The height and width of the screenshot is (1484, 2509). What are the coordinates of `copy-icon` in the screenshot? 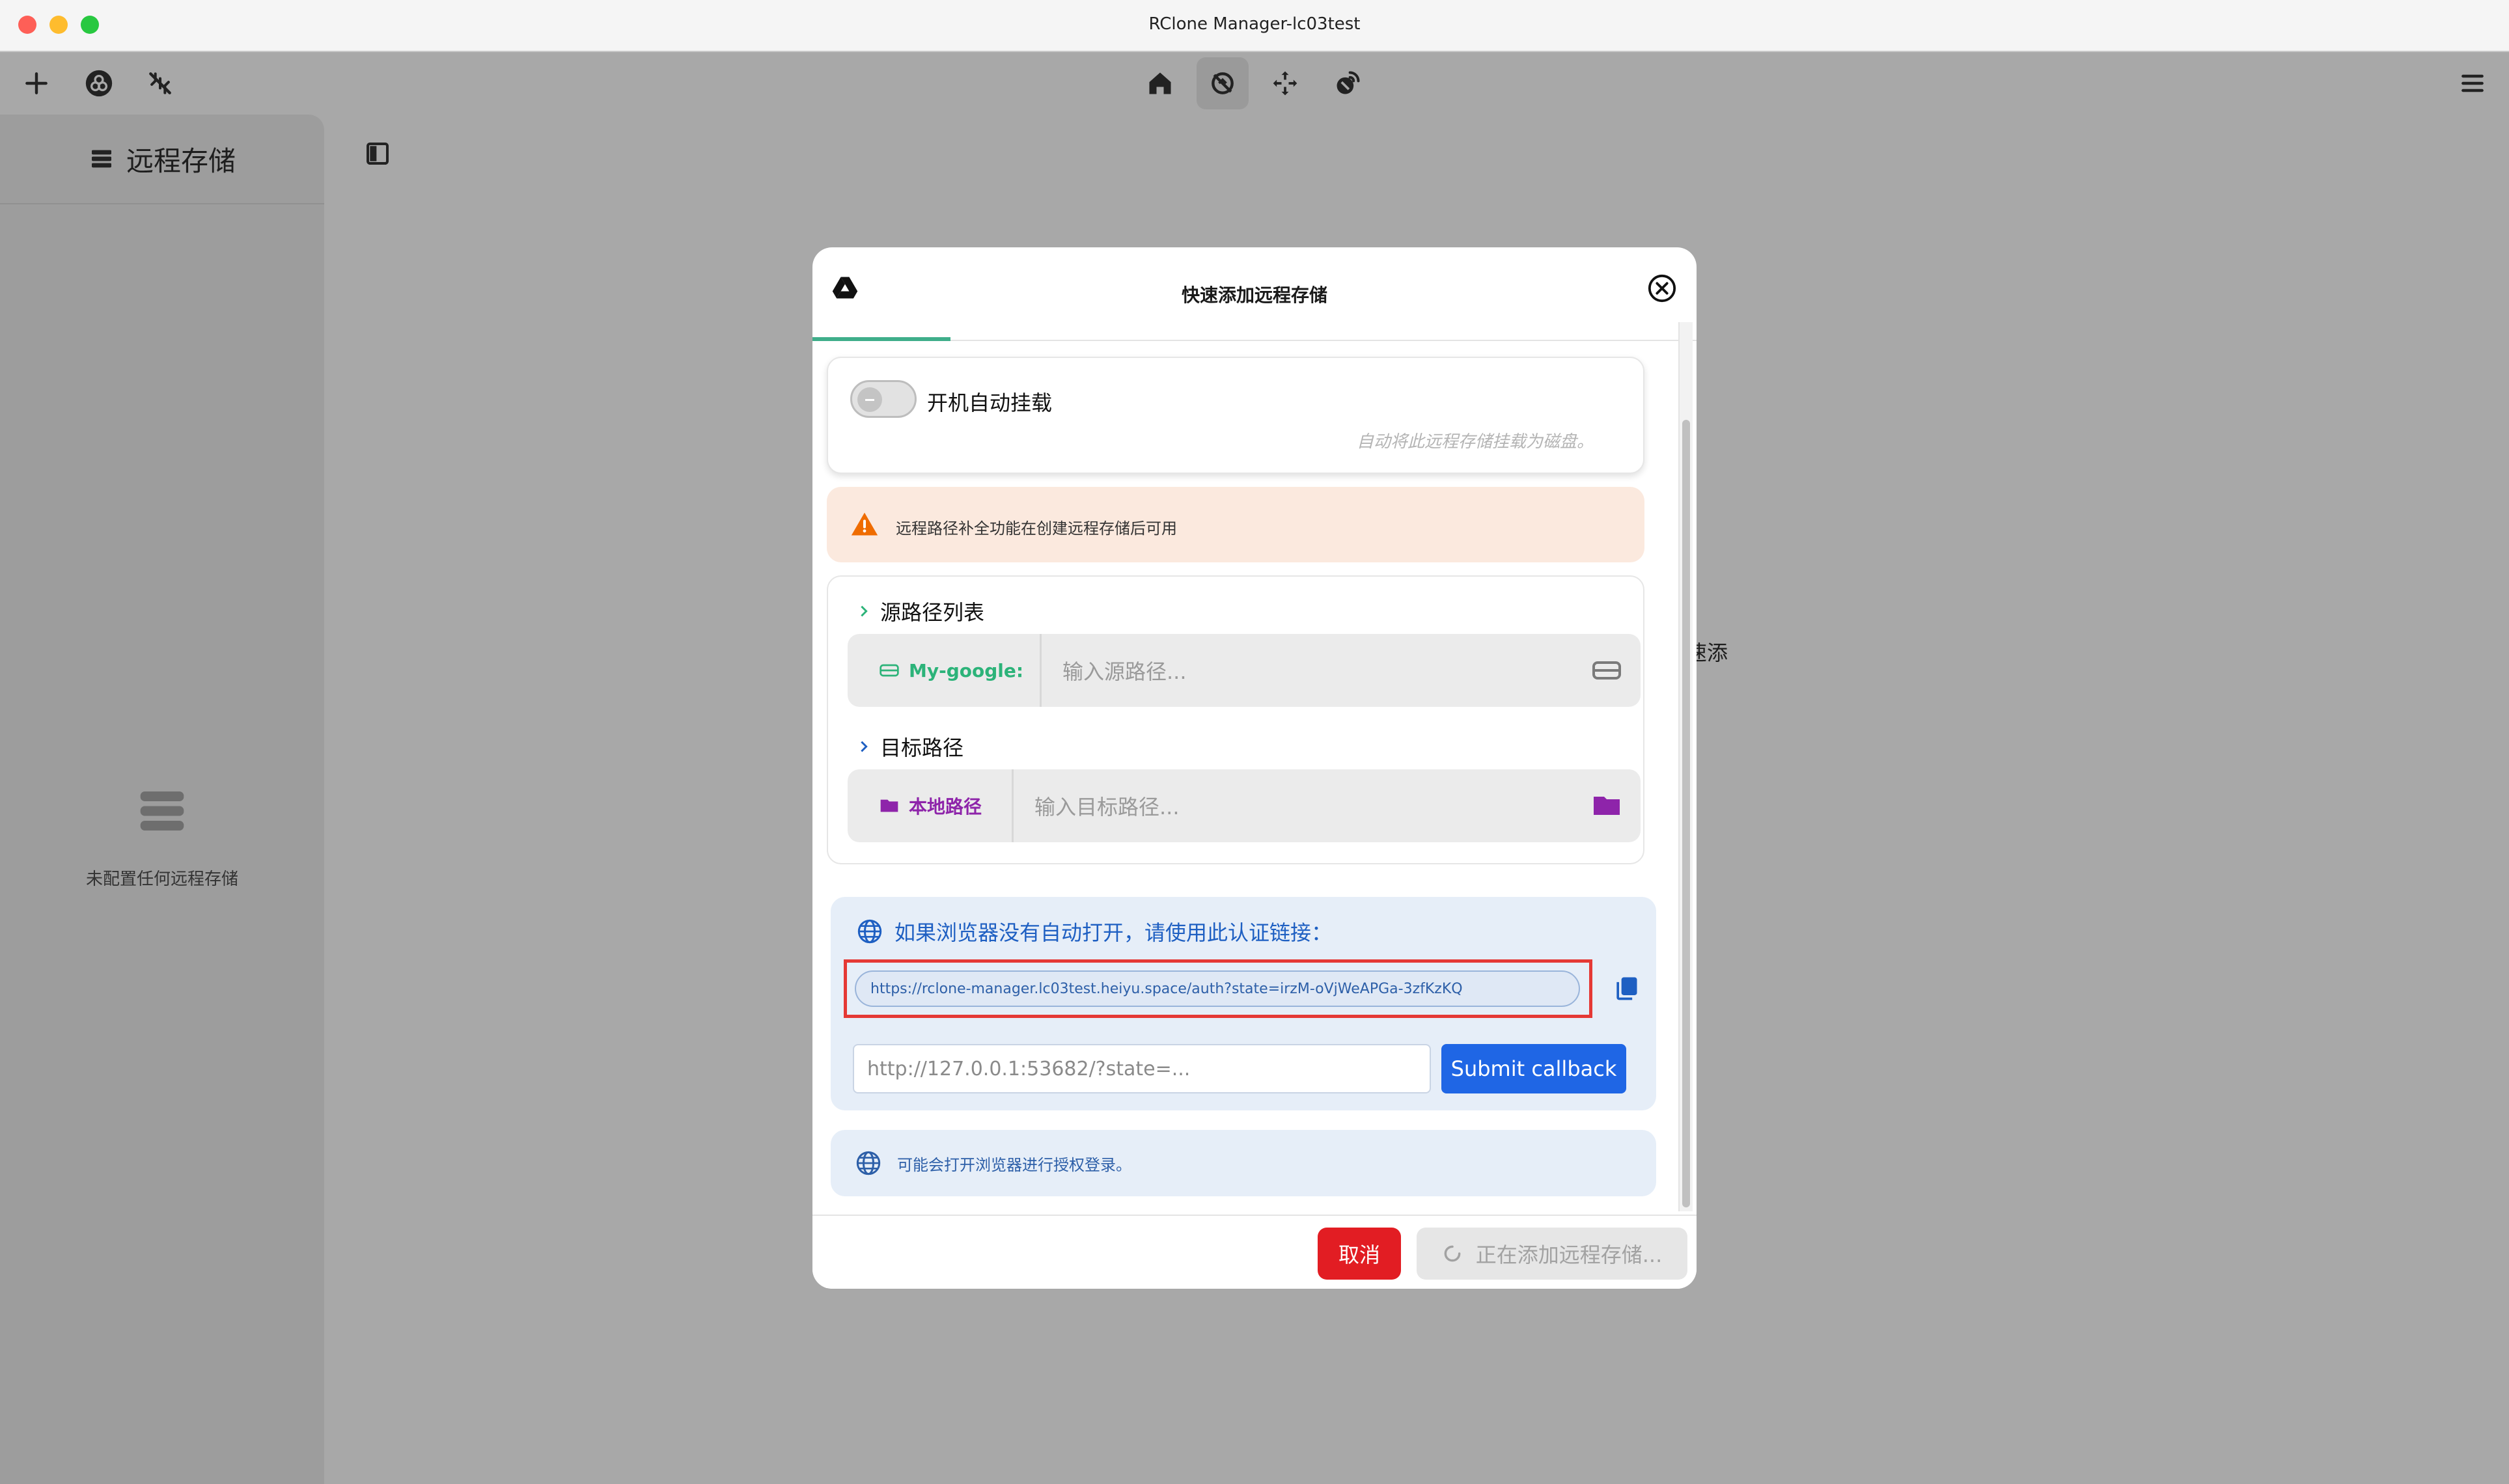 It's located at (1626, 988).